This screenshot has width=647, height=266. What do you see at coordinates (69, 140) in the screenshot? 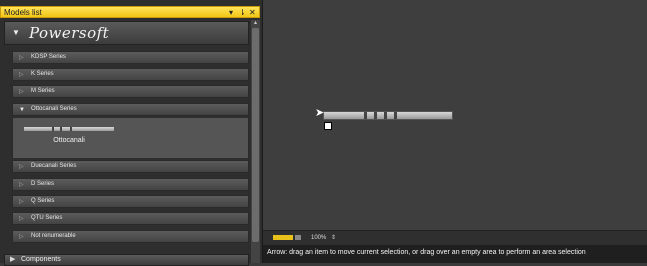
I see `device-label: Ottocanali` at bounding box center [69, 140].